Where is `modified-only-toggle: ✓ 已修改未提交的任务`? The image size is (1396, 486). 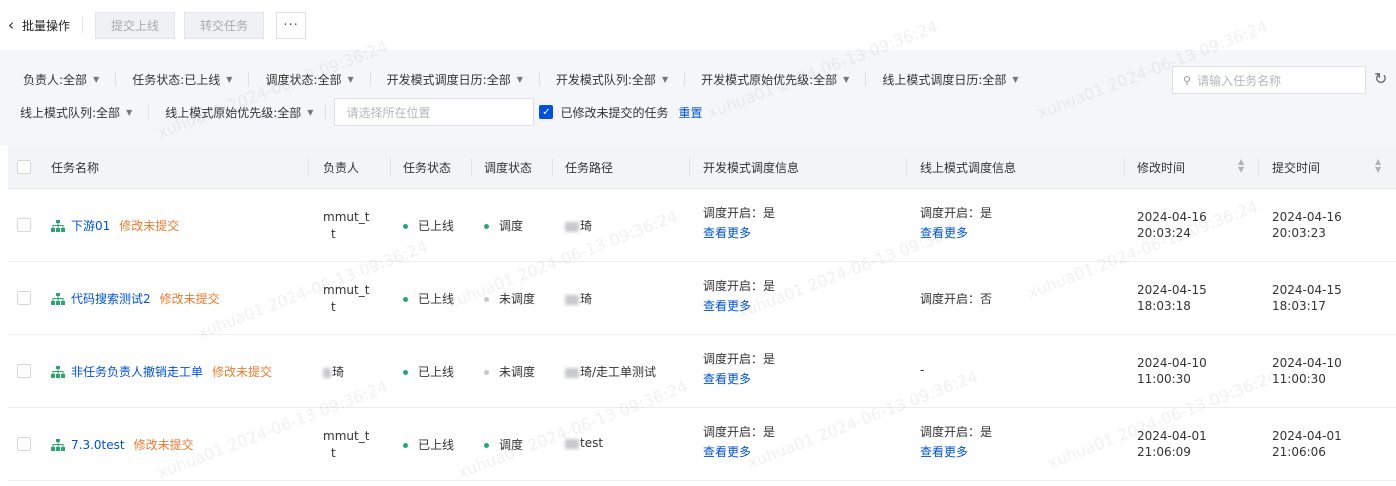 modified-only-toggle: ✓ 已修改未提交的任务 is located at coordinates (603, 112).